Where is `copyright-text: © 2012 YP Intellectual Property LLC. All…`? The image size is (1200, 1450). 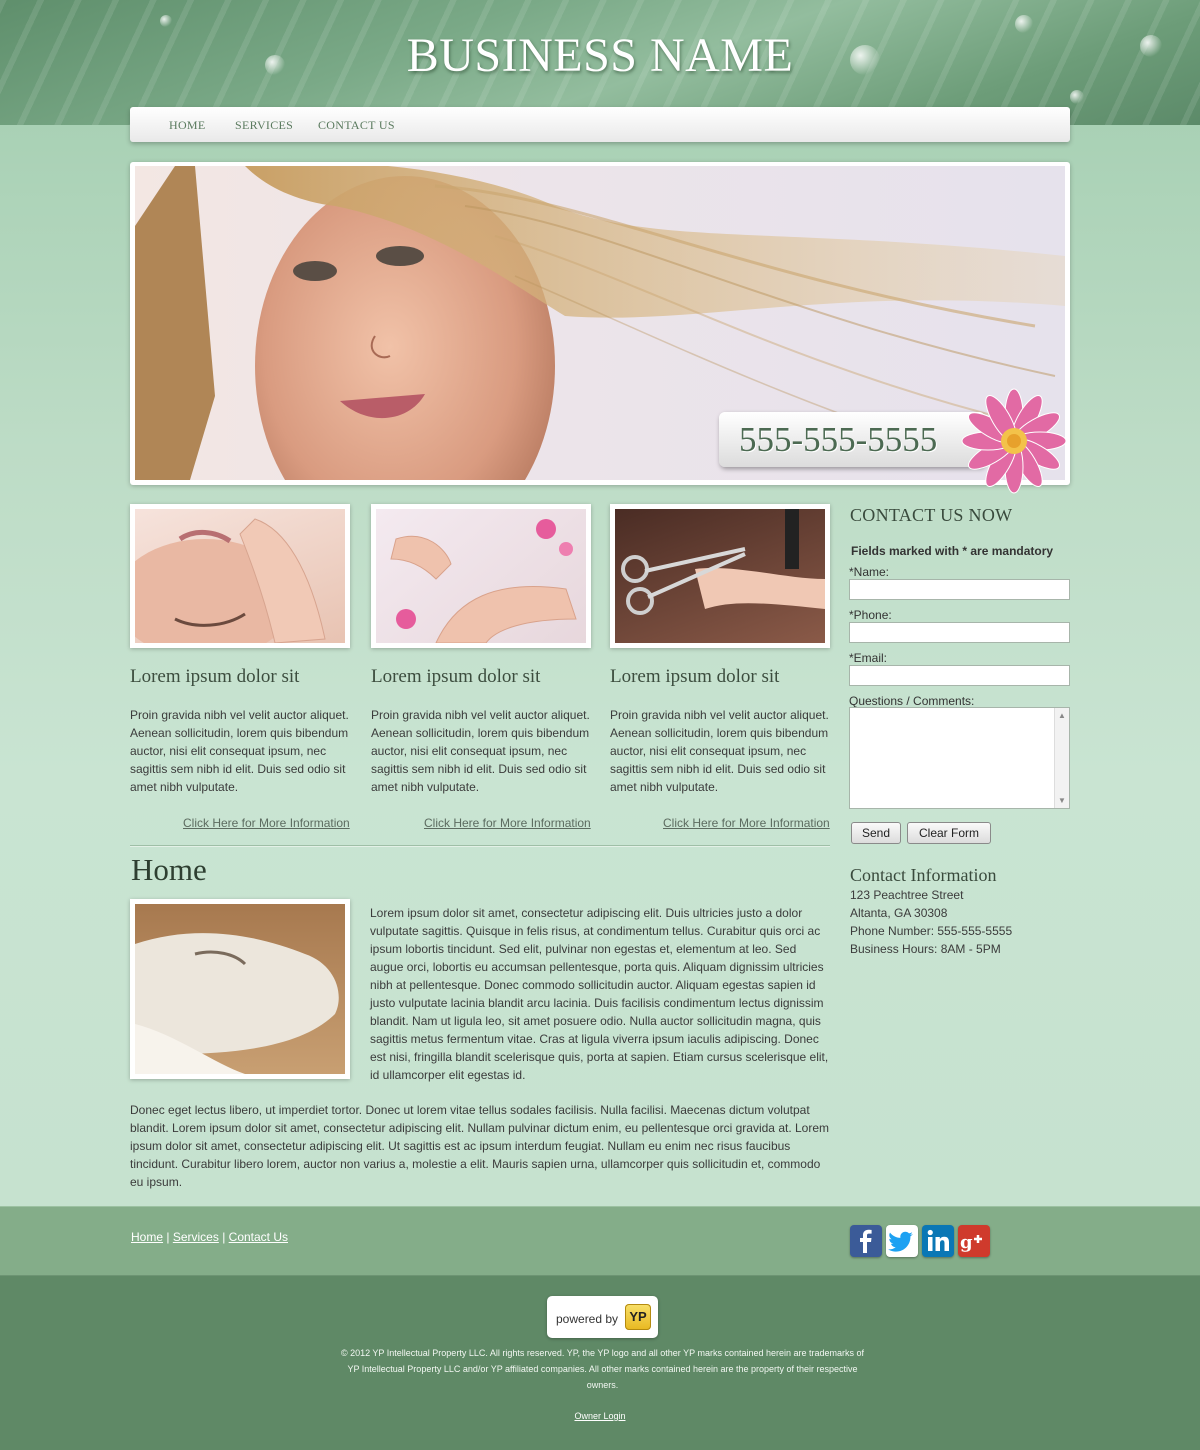
copyright-text: © 2012 YP Intellectual Property LLC. All… is located at coordinates (602, 1369).